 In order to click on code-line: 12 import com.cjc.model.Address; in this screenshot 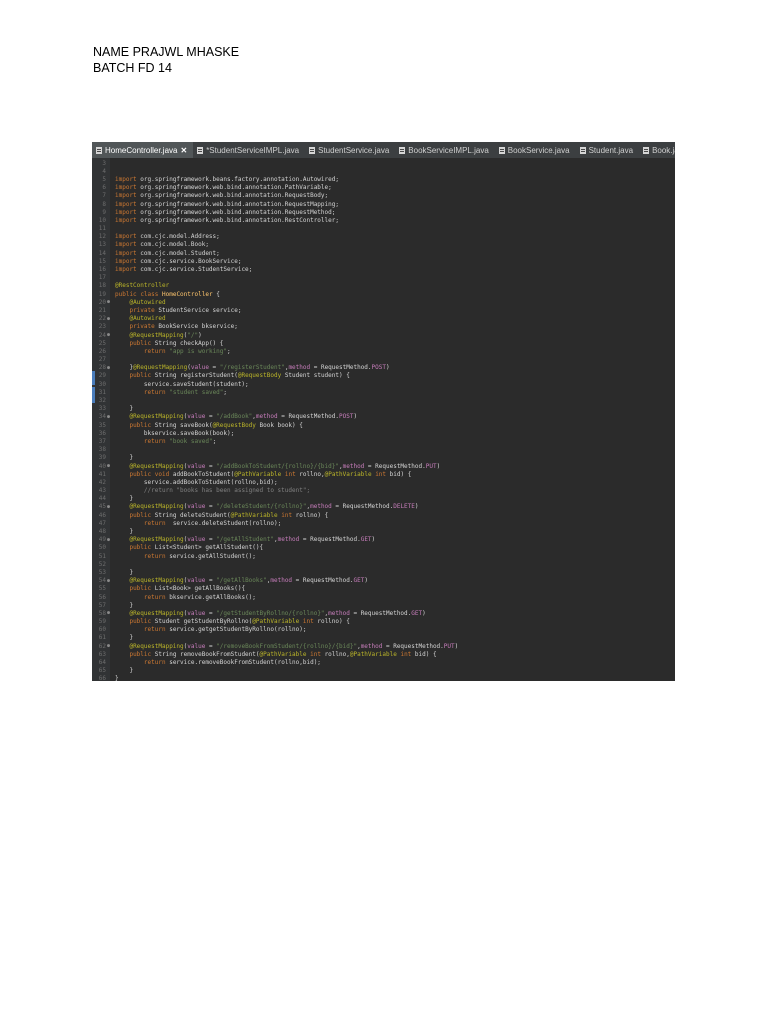, I will do `click(383, 237)`.